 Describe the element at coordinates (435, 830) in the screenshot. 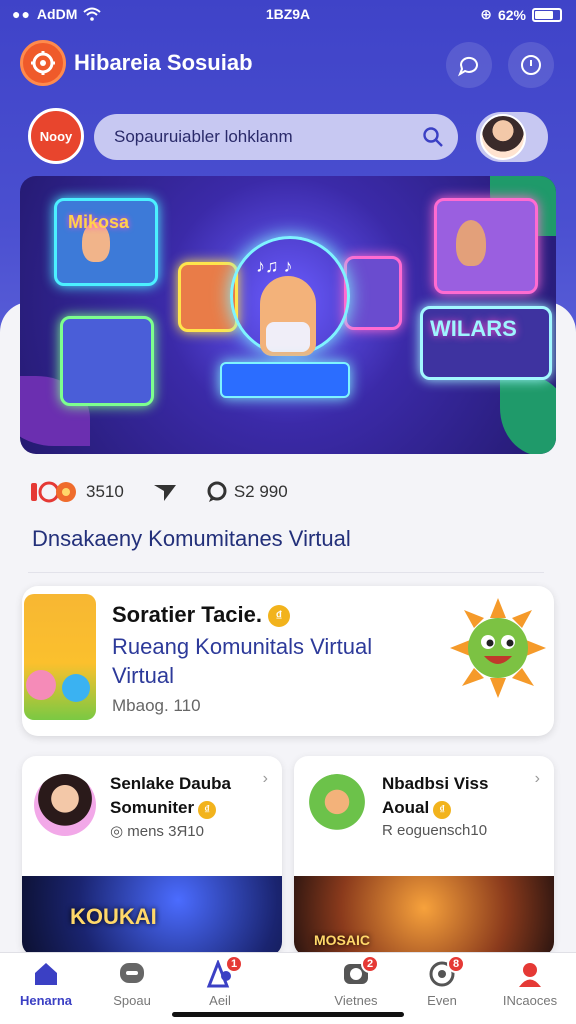

I see `card-meta: R eoguensch10` at that location.